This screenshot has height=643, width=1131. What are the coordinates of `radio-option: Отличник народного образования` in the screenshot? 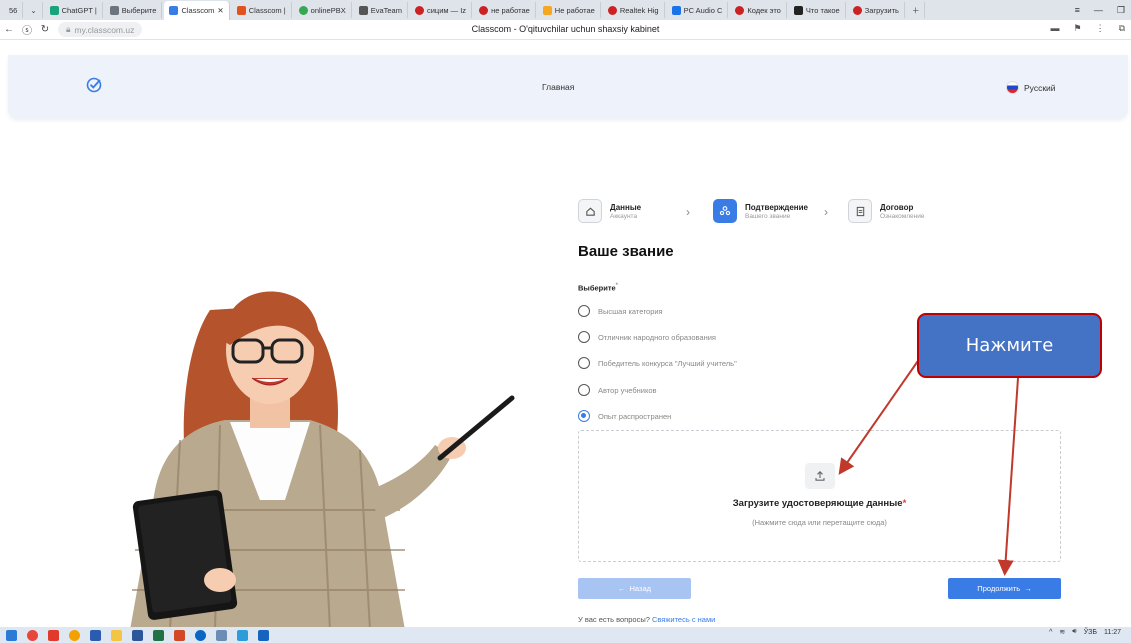 It's located at (647, 337).